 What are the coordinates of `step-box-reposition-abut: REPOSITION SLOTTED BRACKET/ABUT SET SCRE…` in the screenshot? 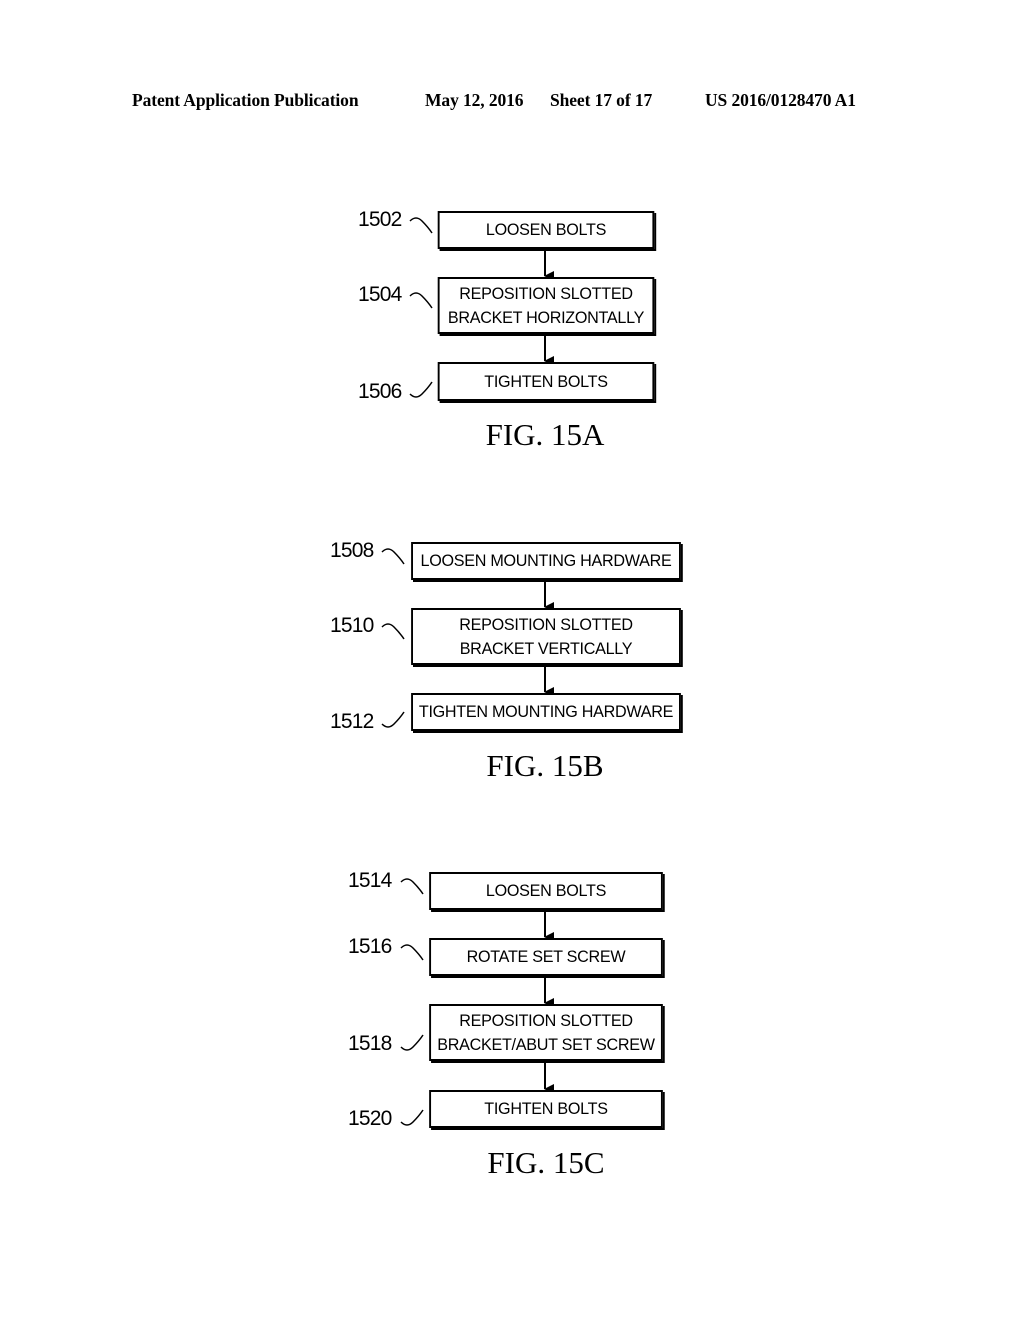 It's located at (546, 1032).